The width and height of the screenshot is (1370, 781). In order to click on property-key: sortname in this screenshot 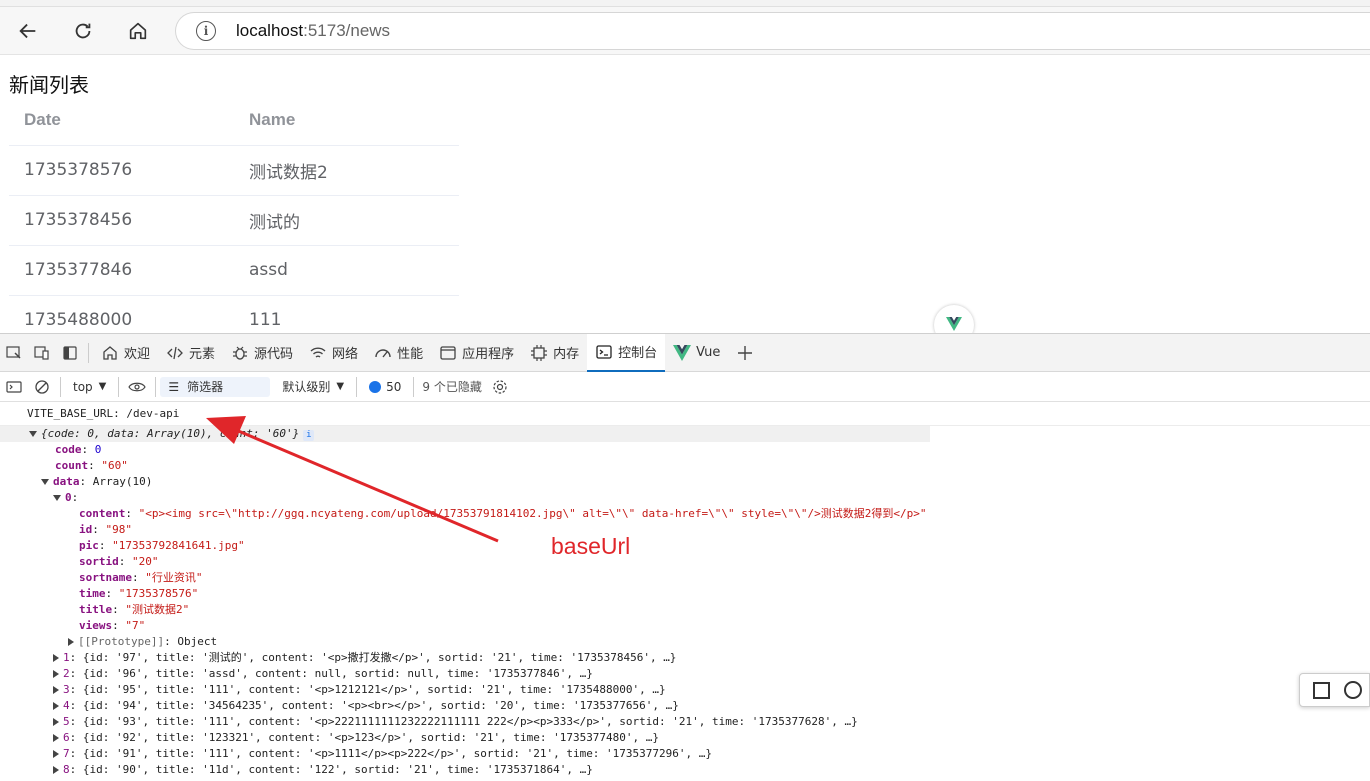, I will do `click(105, 577)`.